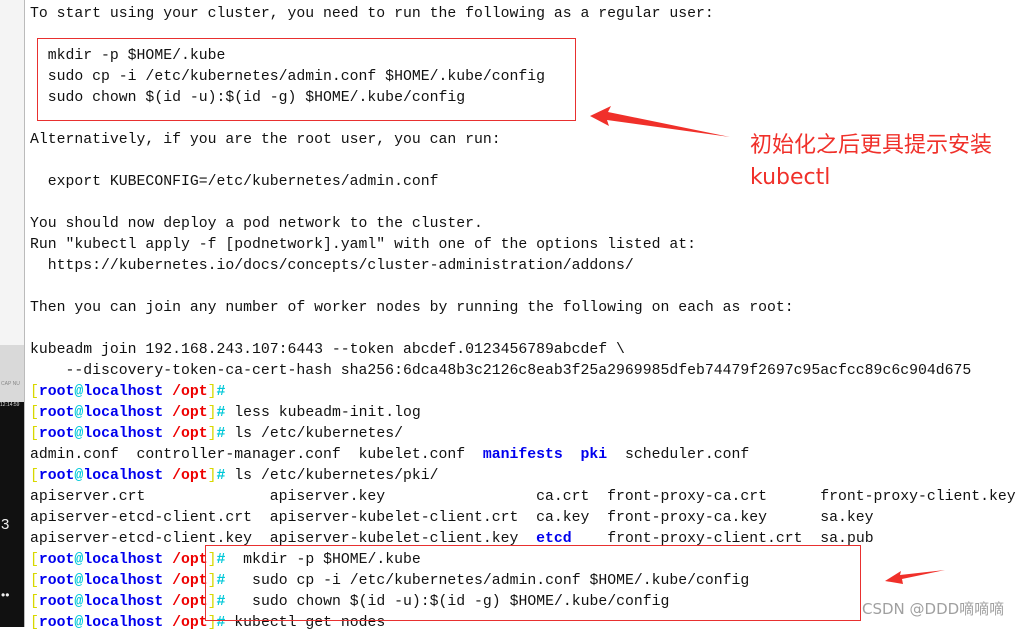 The height and width of the screenshot is (634, 1031). What do you see at coordinates (933, 609) in the screenshot?
I see `watermark: CSDN @DDD嘀嘀嘀` at bounding box center [933, 609].